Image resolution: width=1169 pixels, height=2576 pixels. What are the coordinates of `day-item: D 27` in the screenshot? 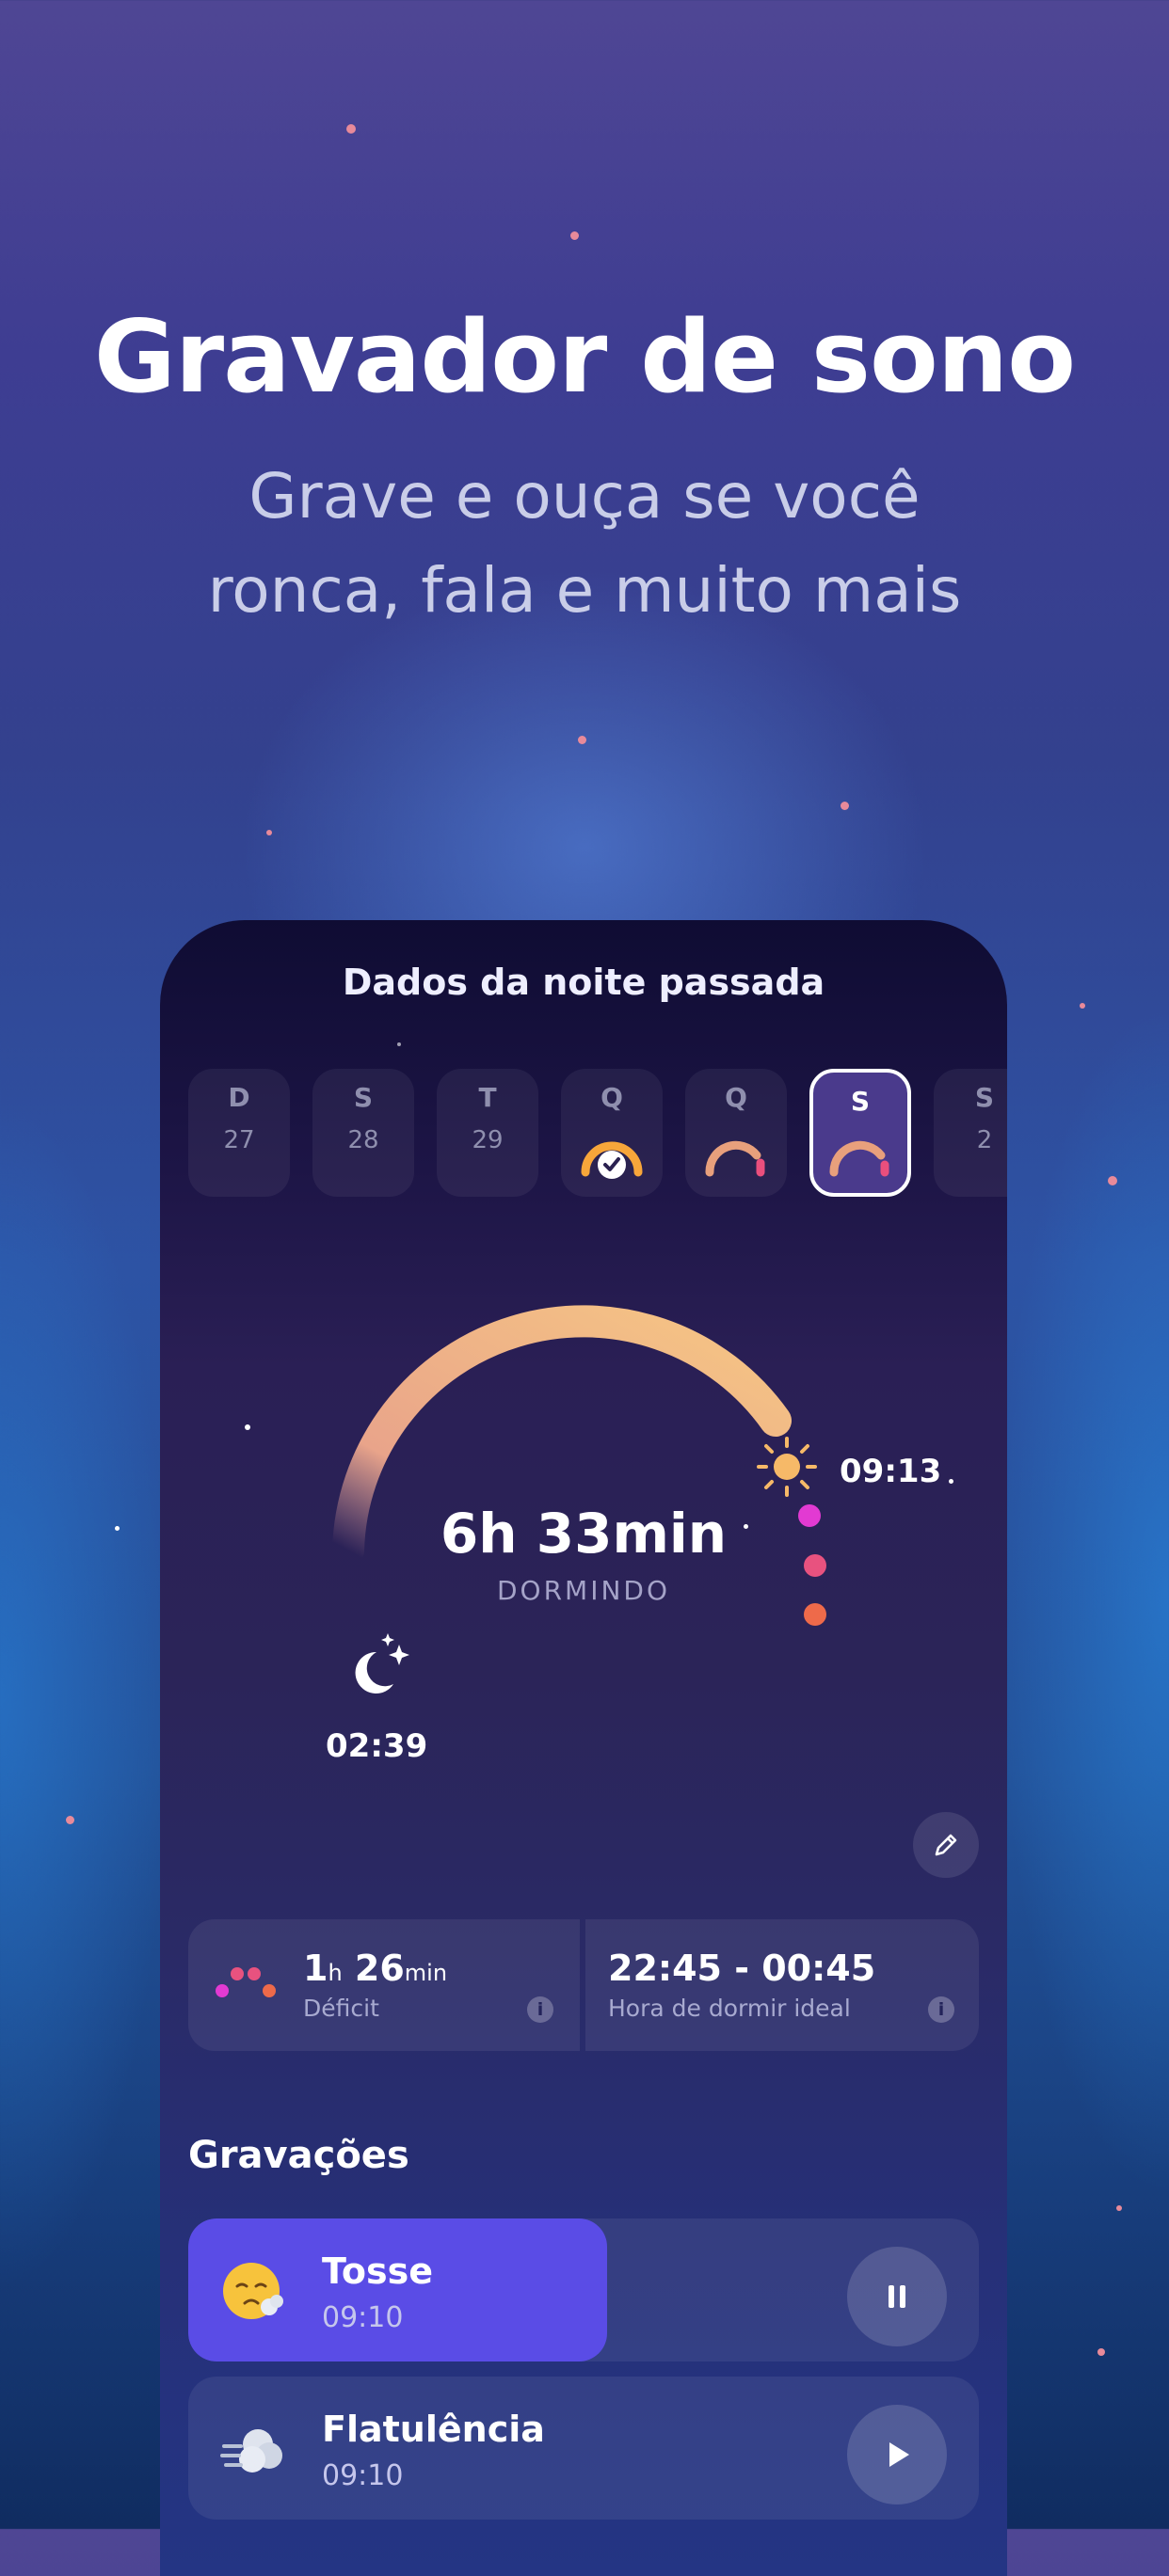 It's located at (239, 1133).